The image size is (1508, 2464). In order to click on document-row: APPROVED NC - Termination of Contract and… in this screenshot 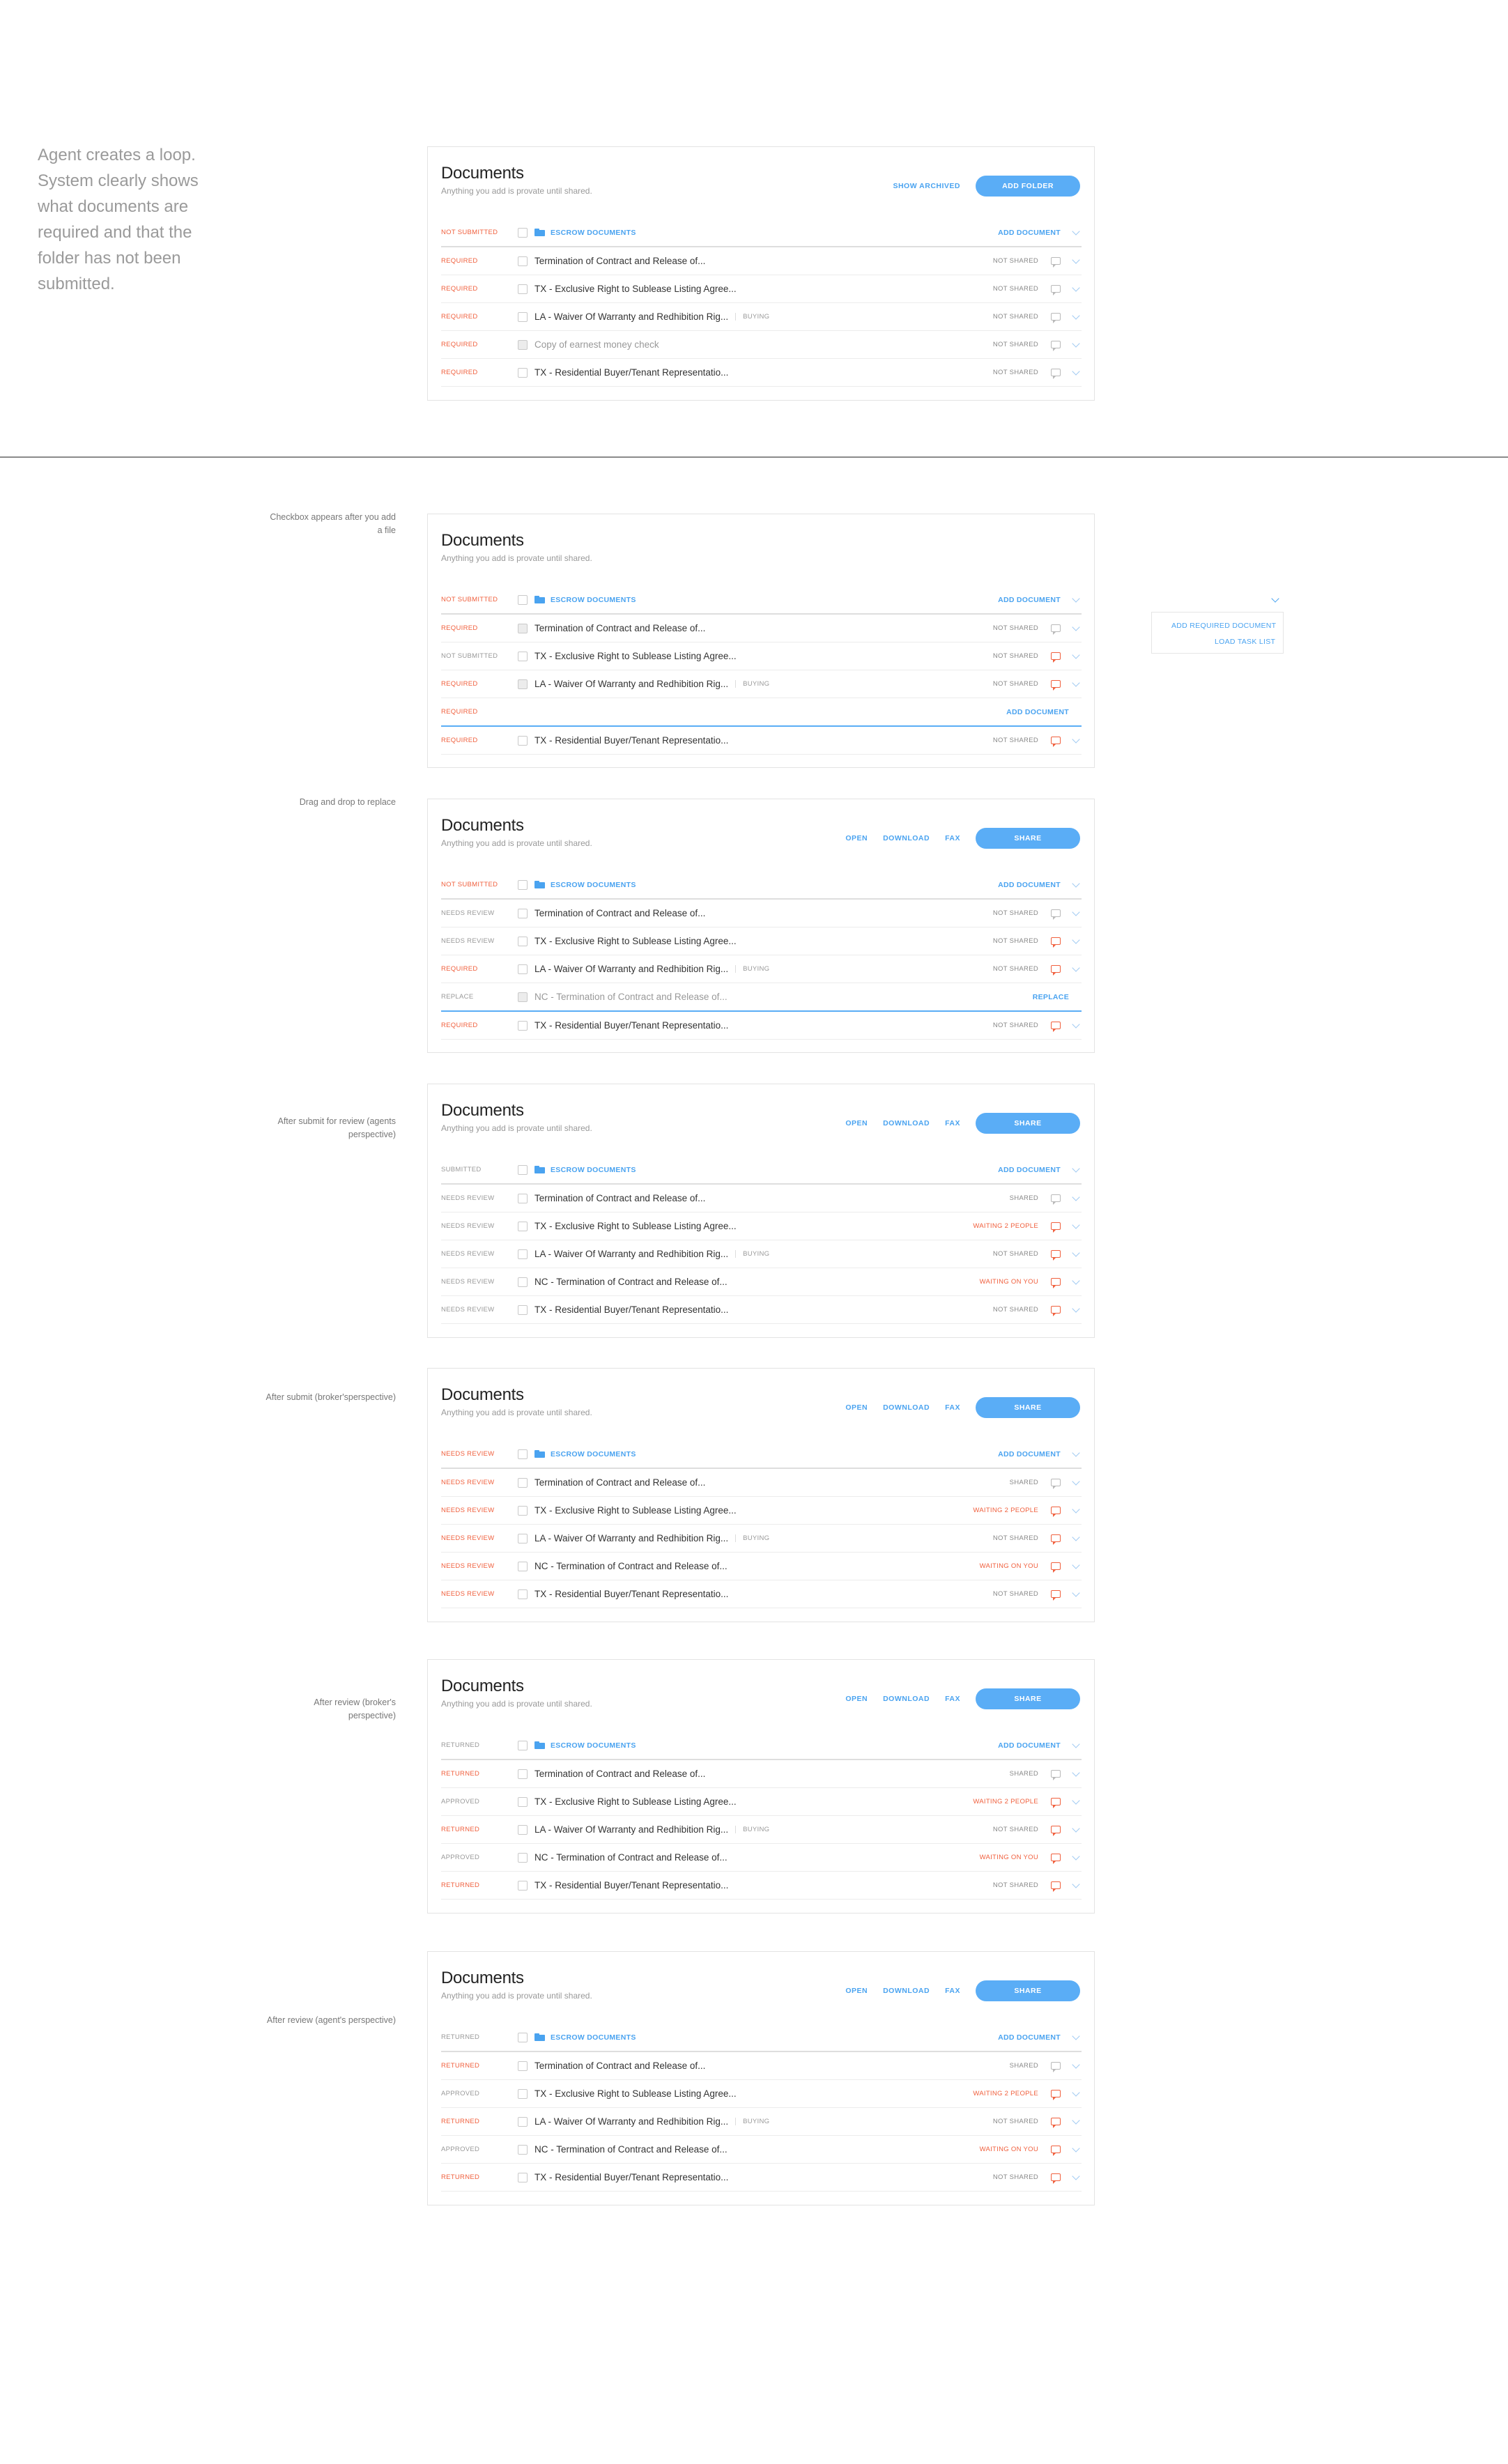, I will do `click(762, 2150)`.